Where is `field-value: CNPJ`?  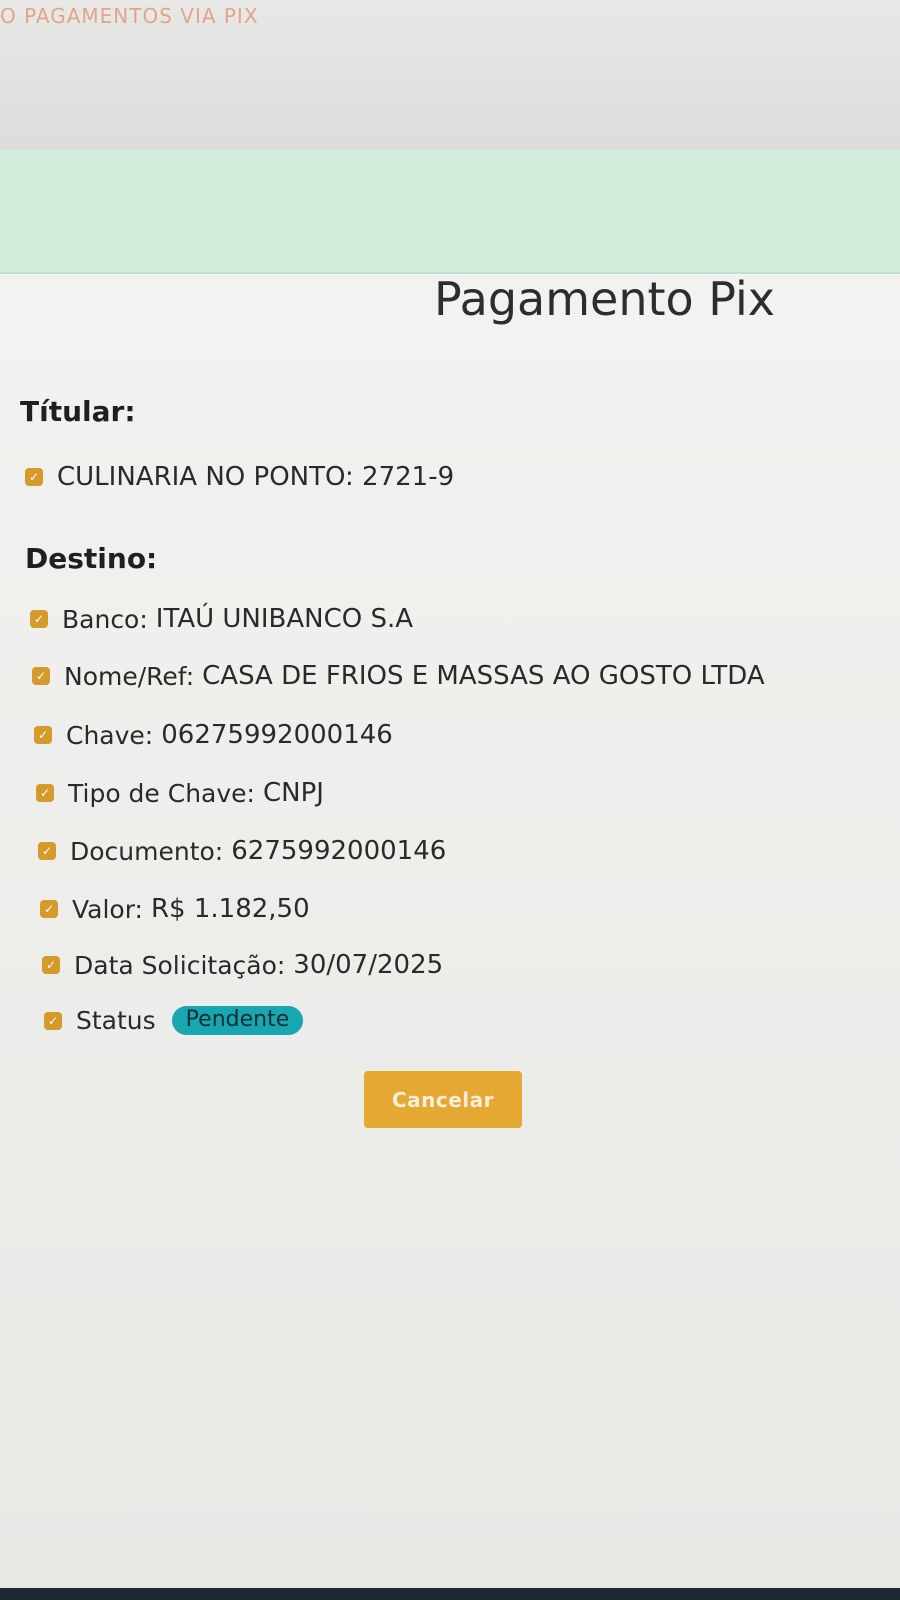 field-value: CNPJ is located at coordinates (293, 793).